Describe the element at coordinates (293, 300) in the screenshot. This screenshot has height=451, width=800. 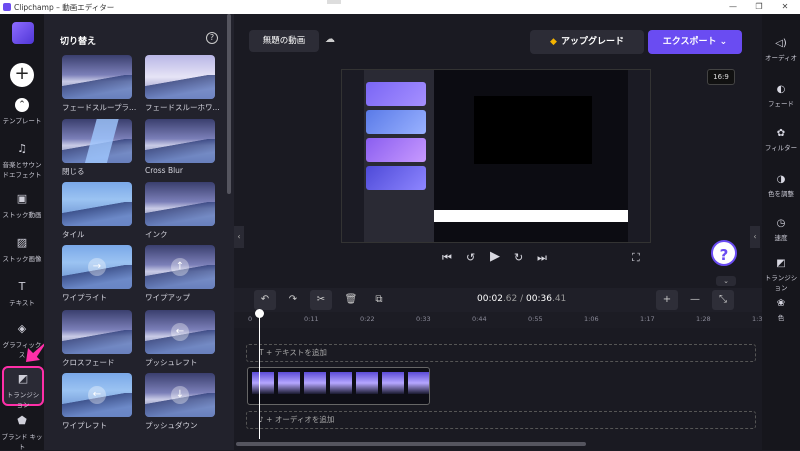
I see `redo-button: ↷` at that location.